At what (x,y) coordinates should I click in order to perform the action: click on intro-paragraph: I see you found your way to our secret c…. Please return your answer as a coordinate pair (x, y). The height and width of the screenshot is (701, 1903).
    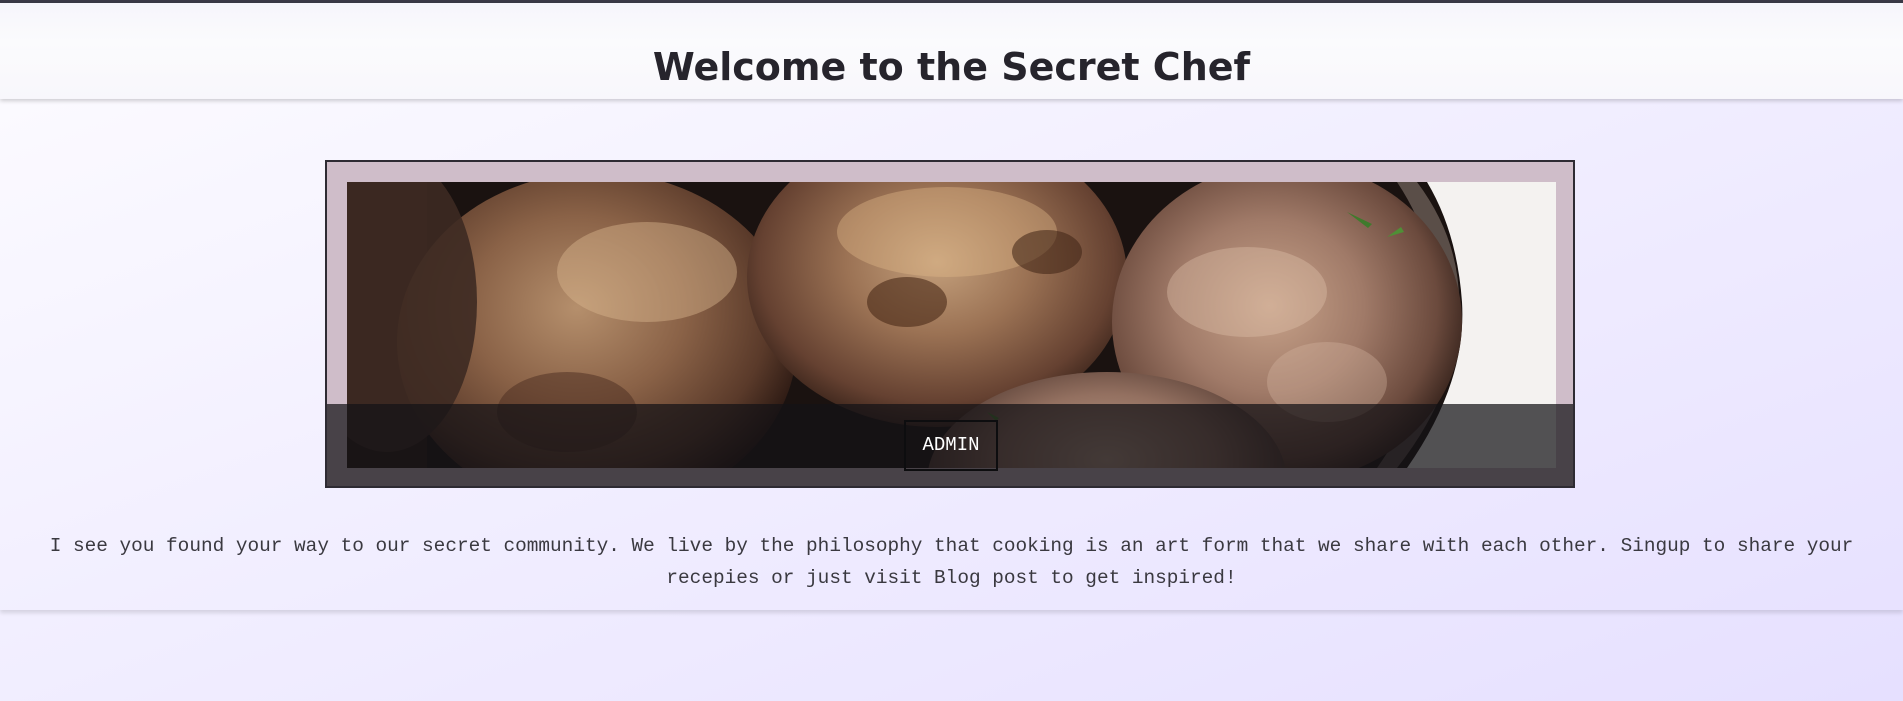
    Looking at the image, I should click on (951, 562).